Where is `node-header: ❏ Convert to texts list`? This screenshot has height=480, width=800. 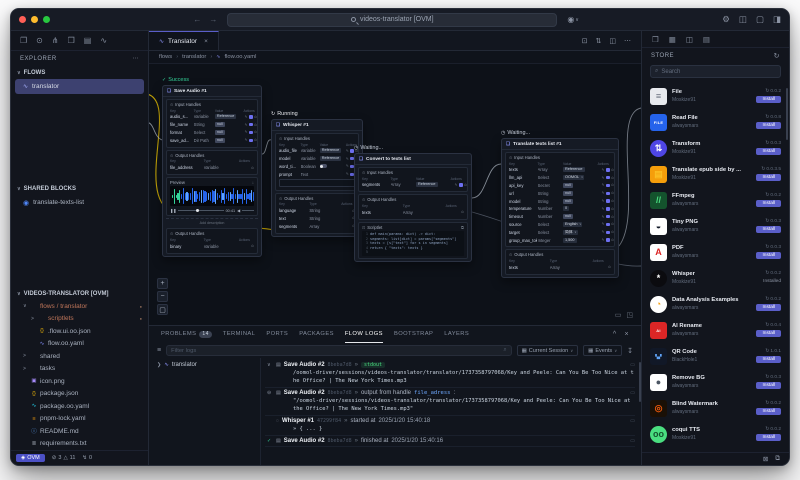
node-header: ❏ Convert to texts list is located at coordinates (413, 159).